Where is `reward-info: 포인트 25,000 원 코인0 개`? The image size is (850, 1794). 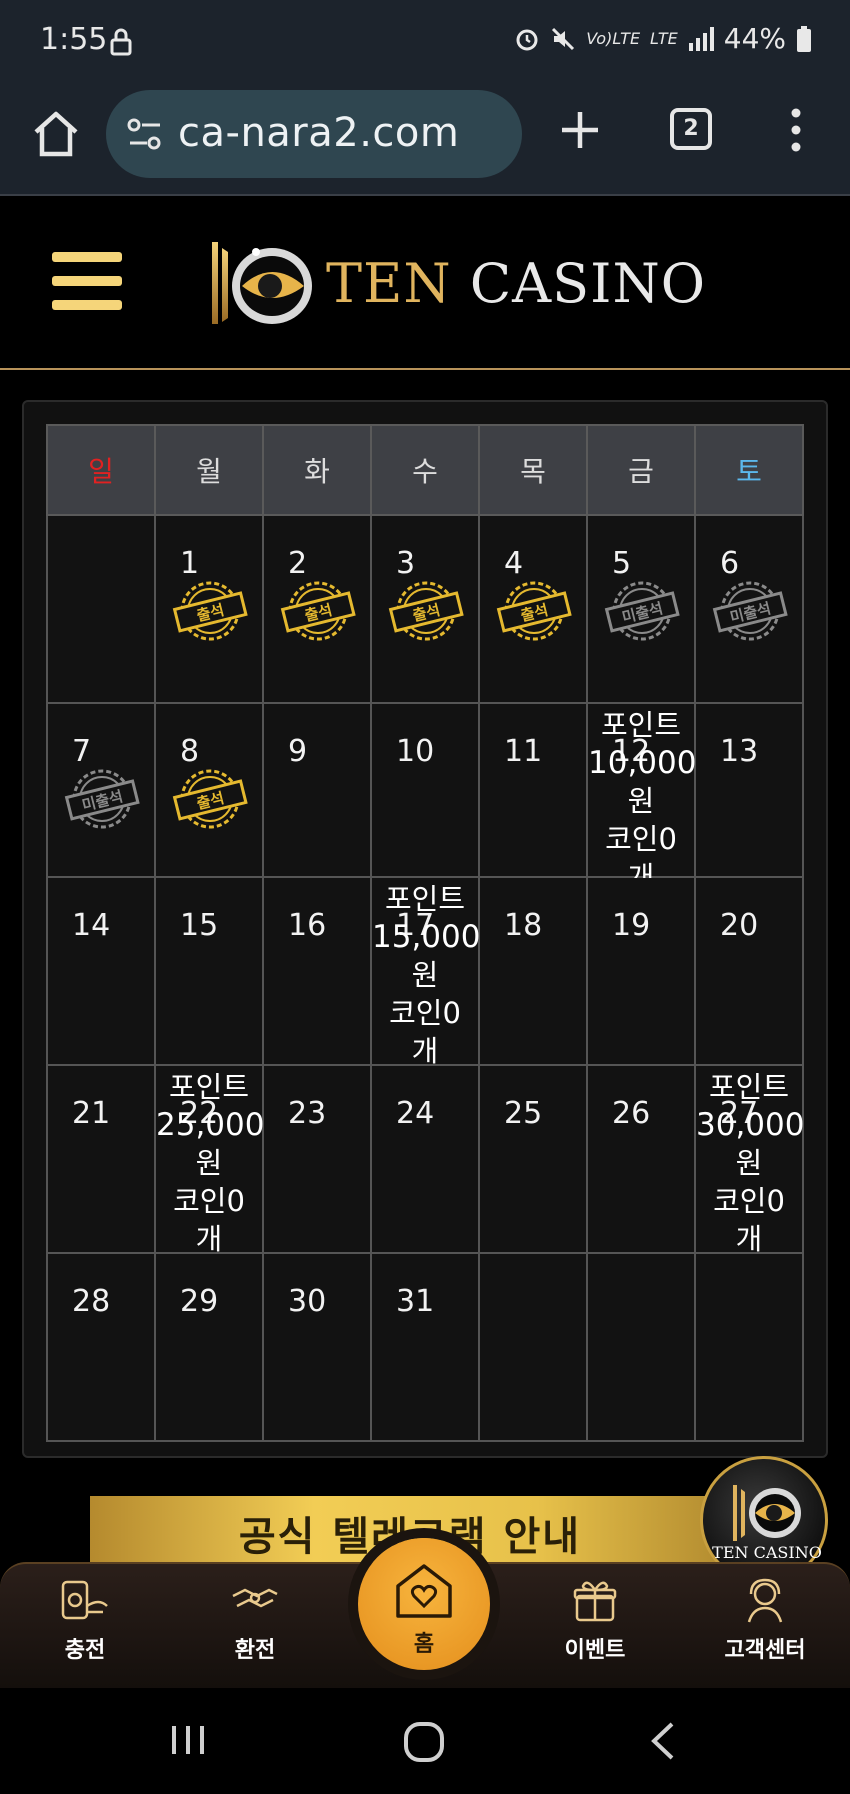
reward-info: 포인트 25,000 원 코인0 개 is located at coordinates (210, 1163).